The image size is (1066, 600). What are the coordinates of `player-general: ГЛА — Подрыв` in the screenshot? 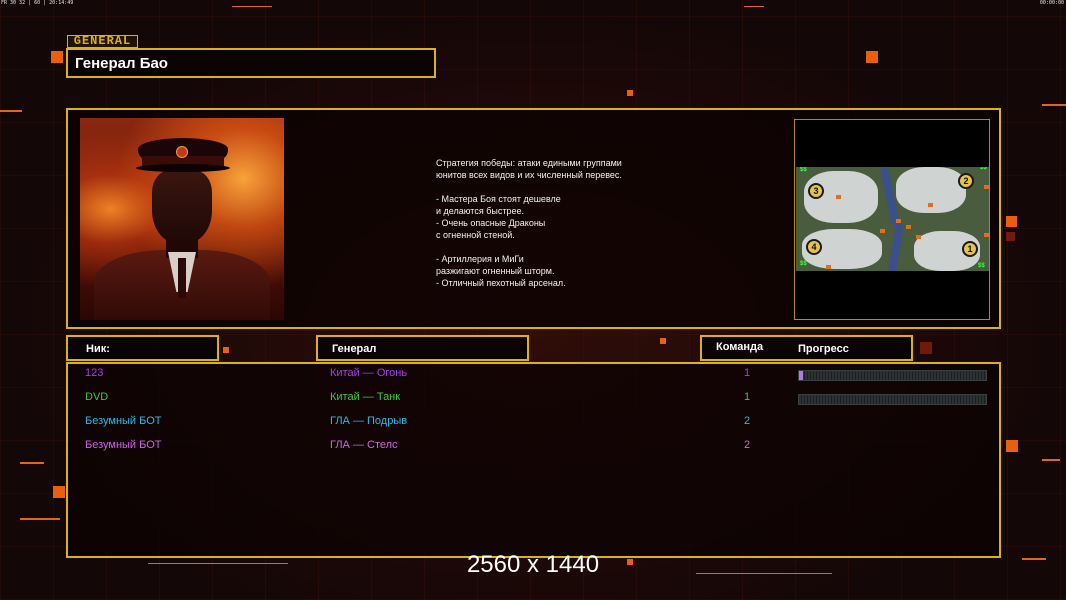 It's located at (369, 421).